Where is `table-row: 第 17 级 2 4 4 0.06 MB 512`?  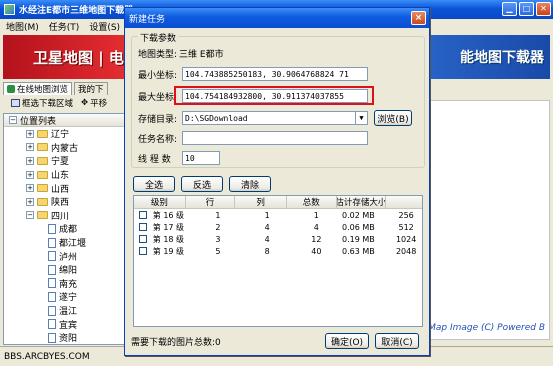 table-row: 第 17 级 2 4 4 0.06 MB 512 is located at coordinates (278, 227).